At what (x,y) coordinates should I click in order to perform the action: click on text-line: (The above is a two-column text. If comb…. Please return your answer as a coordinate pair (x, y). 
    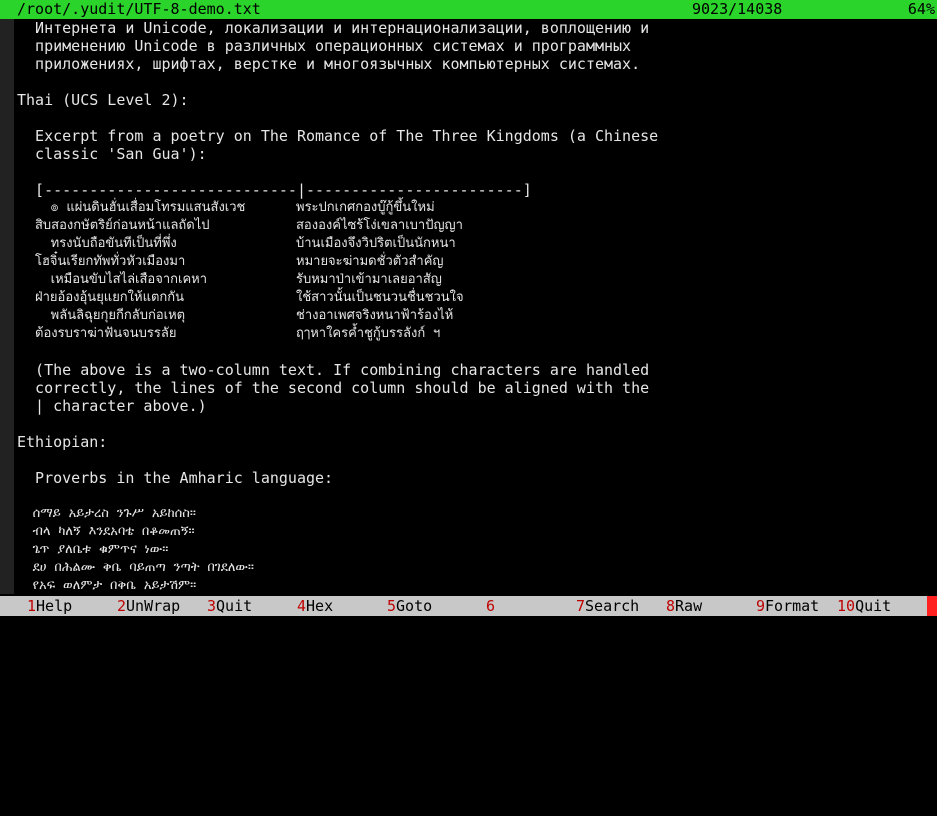
    Looking at the image, I should click on (333, 370).